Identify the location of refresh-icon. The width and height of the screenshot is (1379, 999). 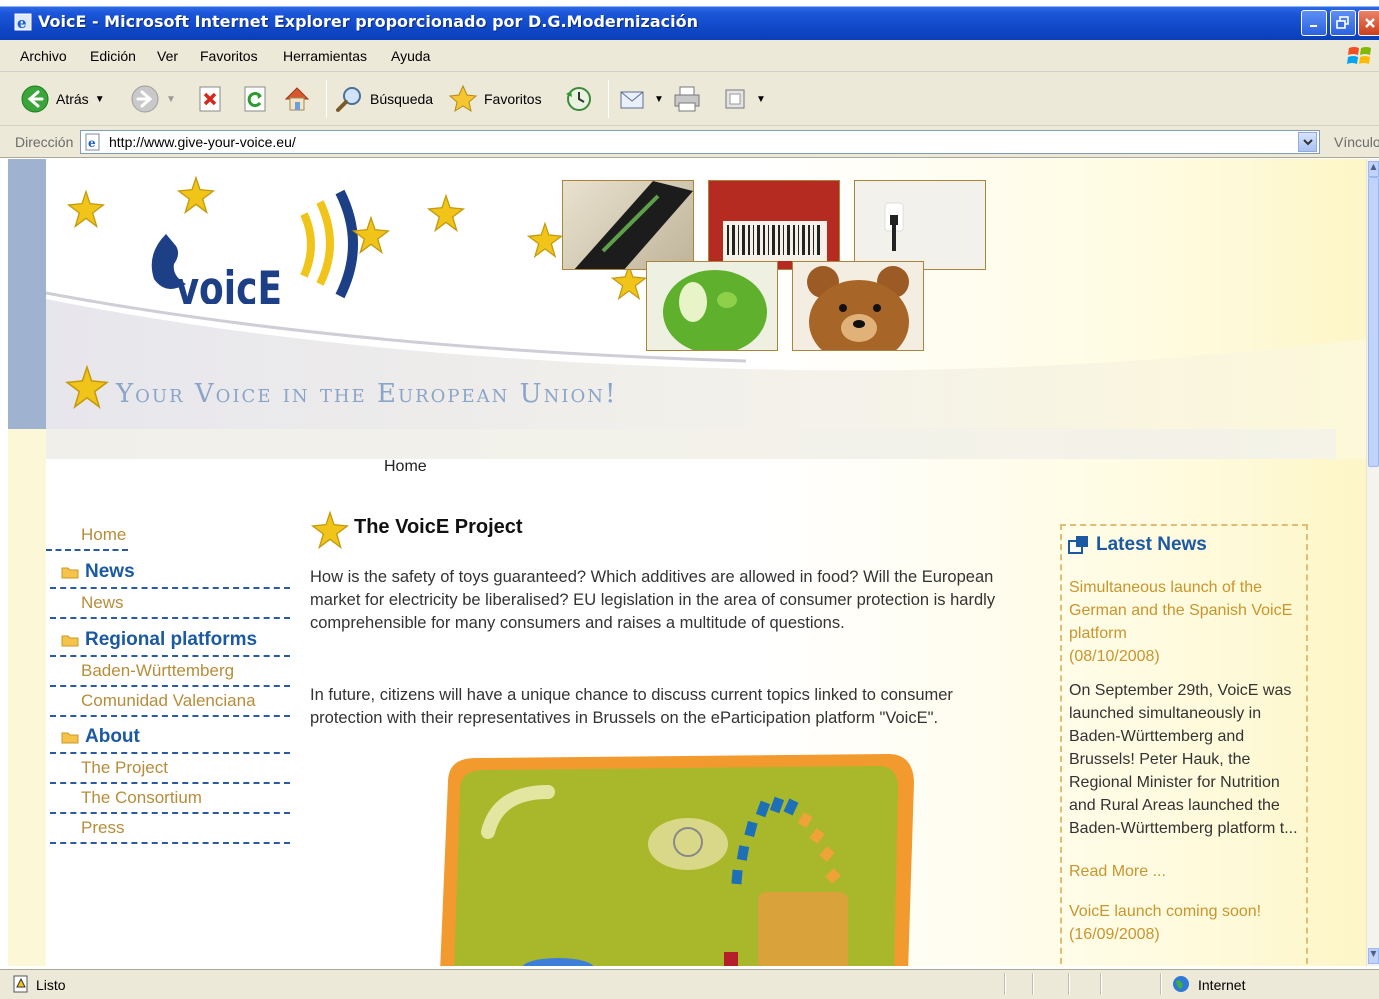
(255, 99).